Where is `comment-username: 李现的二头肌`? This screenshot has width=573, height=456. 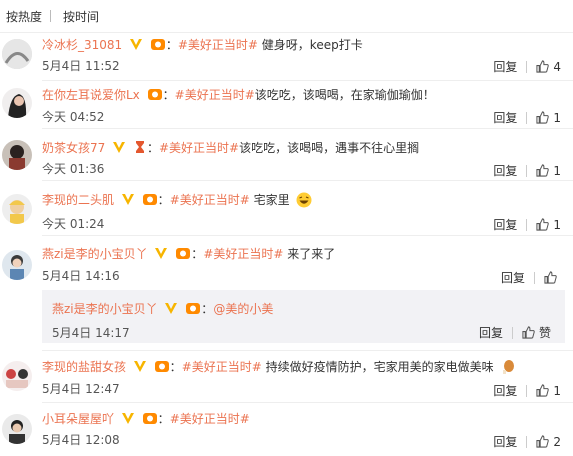
comment-username: 李现的二头肌 is located at coordinates (78, 200).